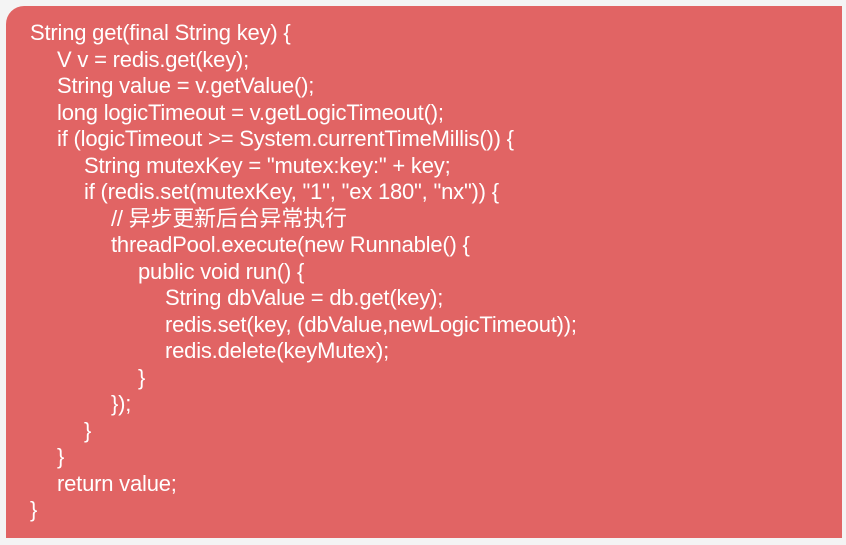 This screenshot has width=846, height=545. What do you see at coordinates (290, 244) in the screenshot?
I see `code-line: threadPool.execute(new Runnable() {` at bounding box center [290, 244].